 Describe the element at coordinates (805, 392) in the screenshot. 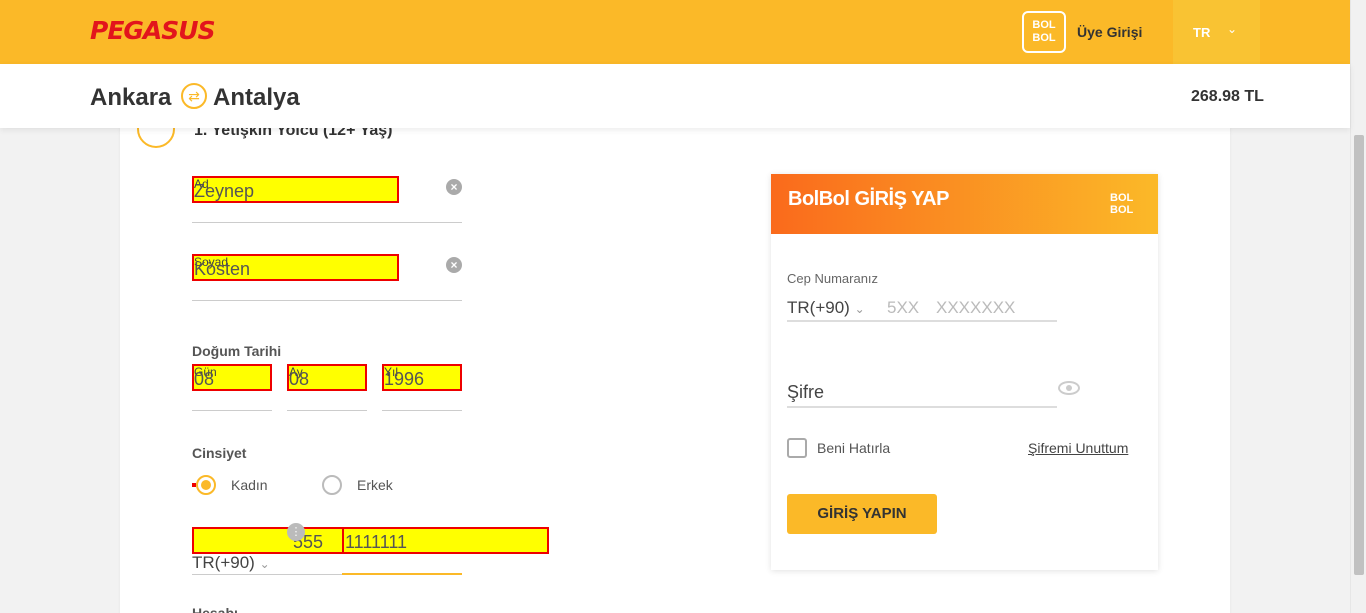

I see `bolbol-password-input: Şifre` at that location.